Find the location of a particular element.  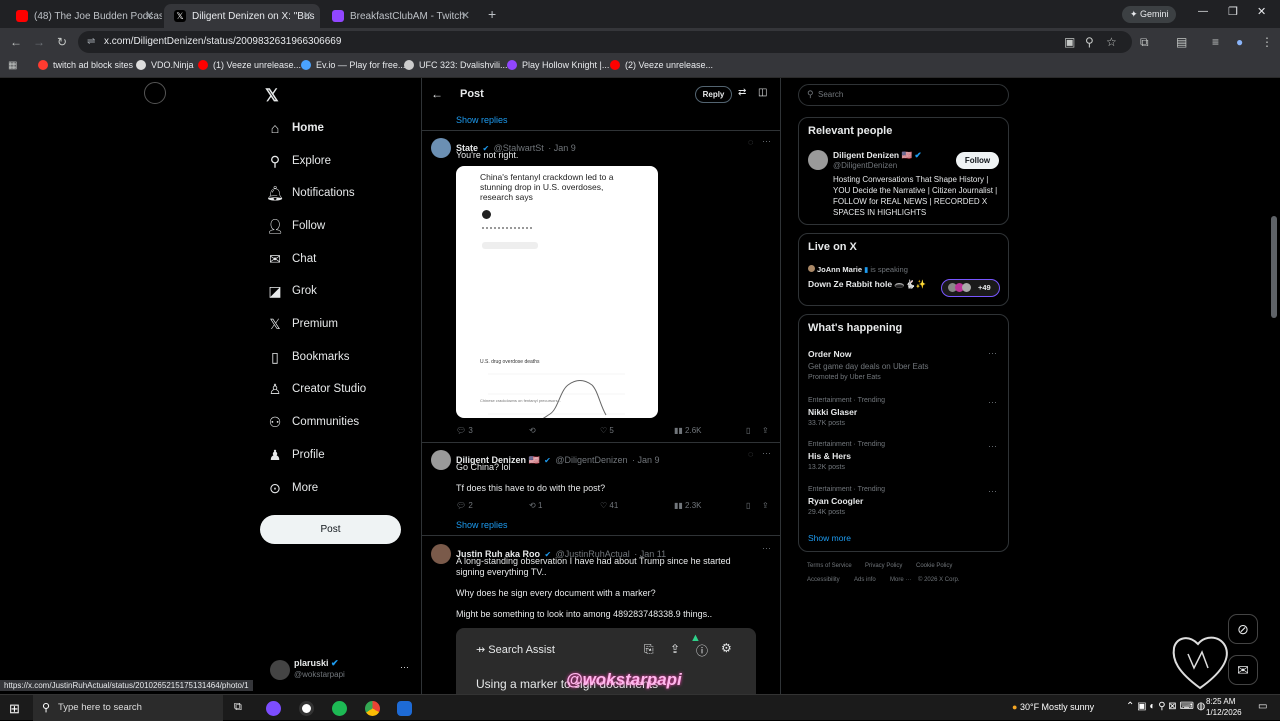

settings-icon: ⚙ is located at coordinates (726, 648).